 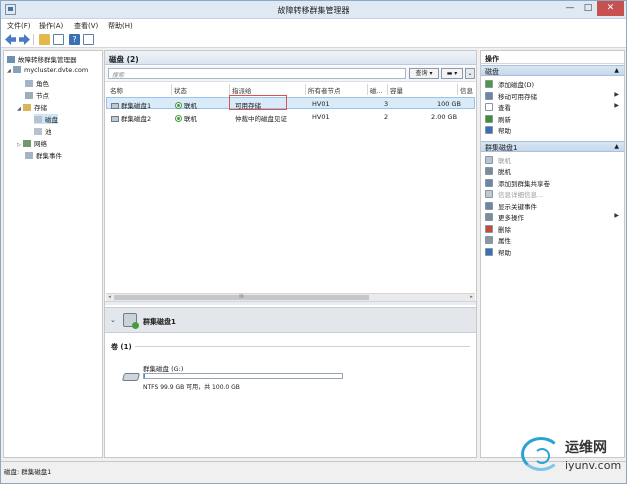 I want to click on events-icon, so click(x=489, y=205).